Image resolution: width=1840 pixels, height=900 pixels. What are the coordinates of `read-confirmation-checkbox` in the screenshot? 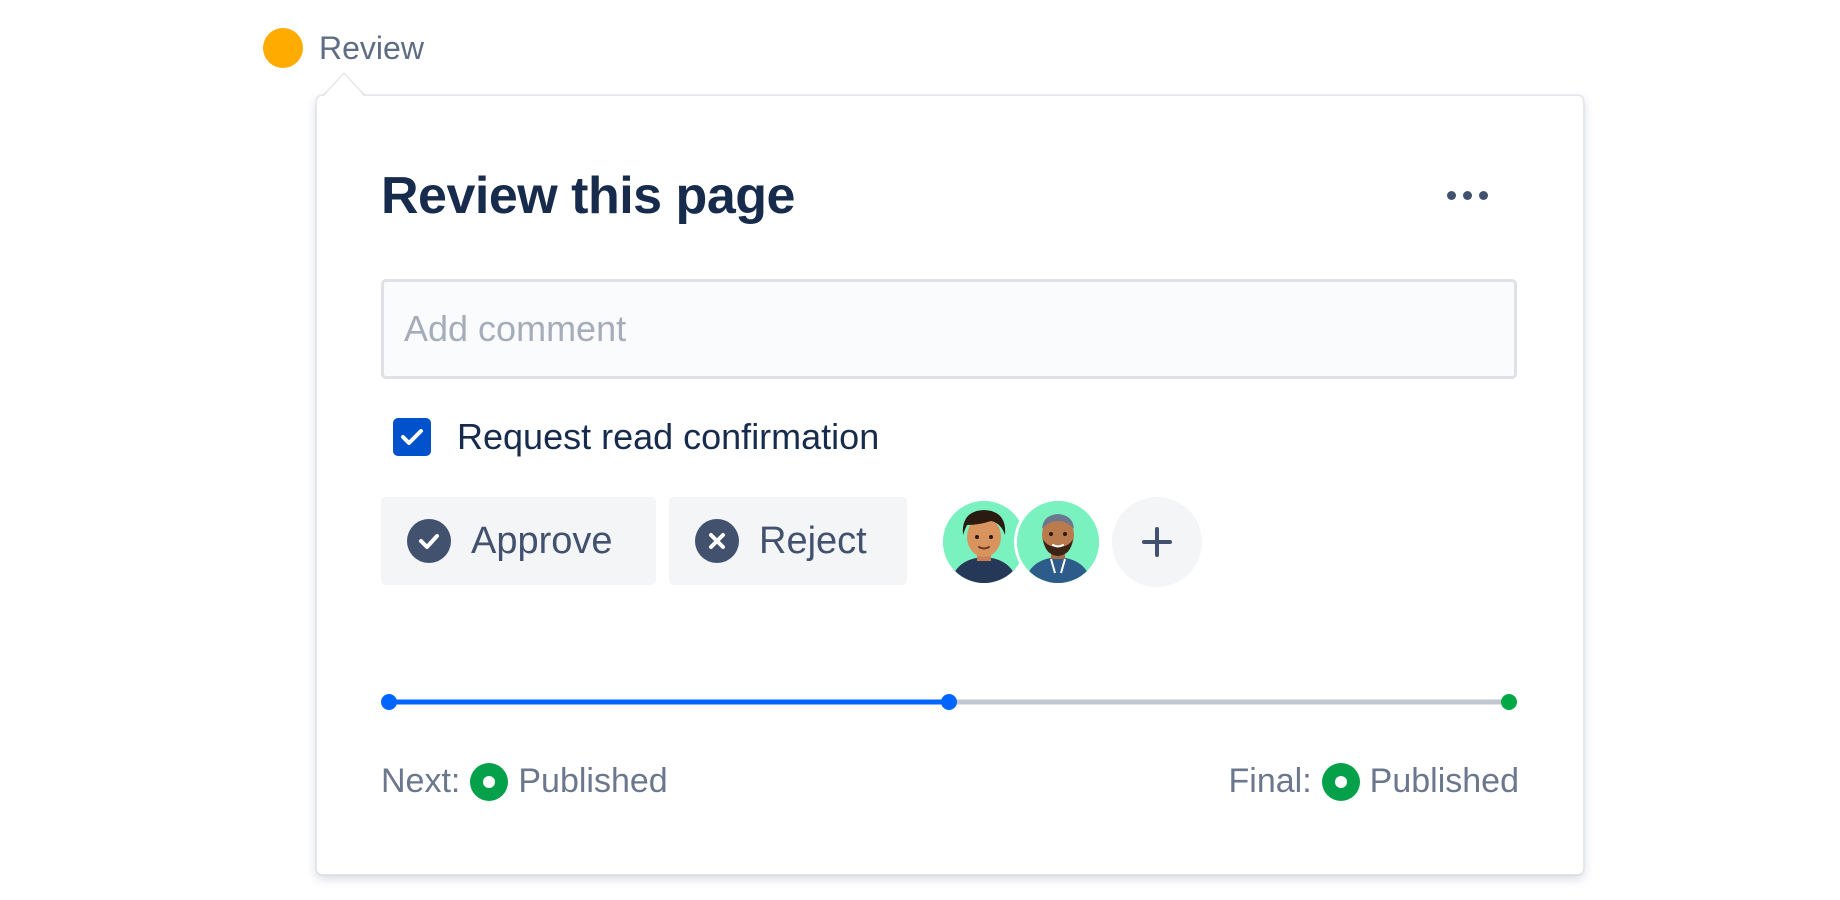 It's located at (412, 437).